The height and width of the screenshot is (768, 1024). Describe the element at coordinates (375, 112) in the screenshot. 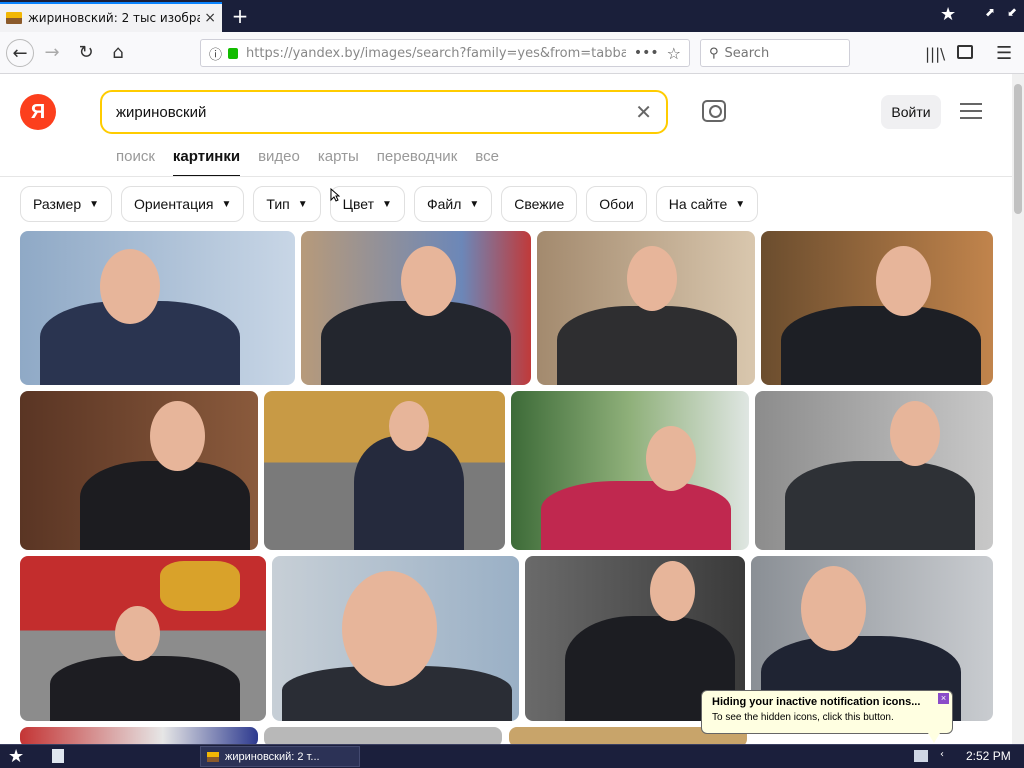

I see `search-query: жириновский` at that location.